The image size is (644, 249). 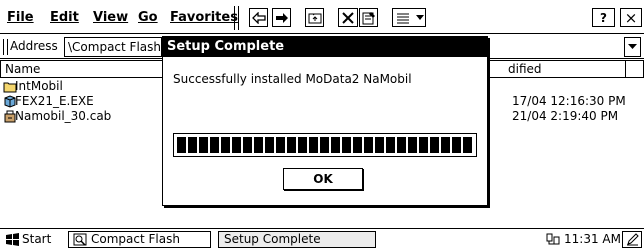 I want to click on back-button, so click(x=258, y=17).